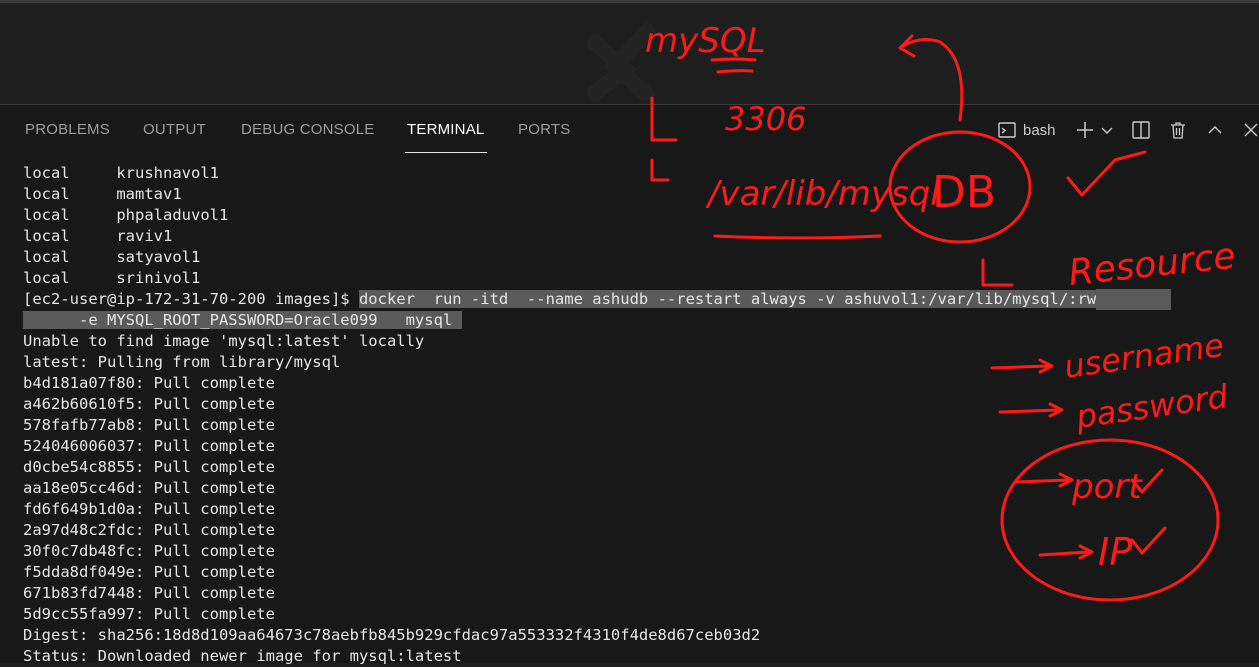 Image resolution: width=1259 pixels, height=667 pixels. What do you see at coordinates (149, 446) in the screenshot?
I see `output-text: 524046006037: Pull complete` at bounding box center [149, 446].